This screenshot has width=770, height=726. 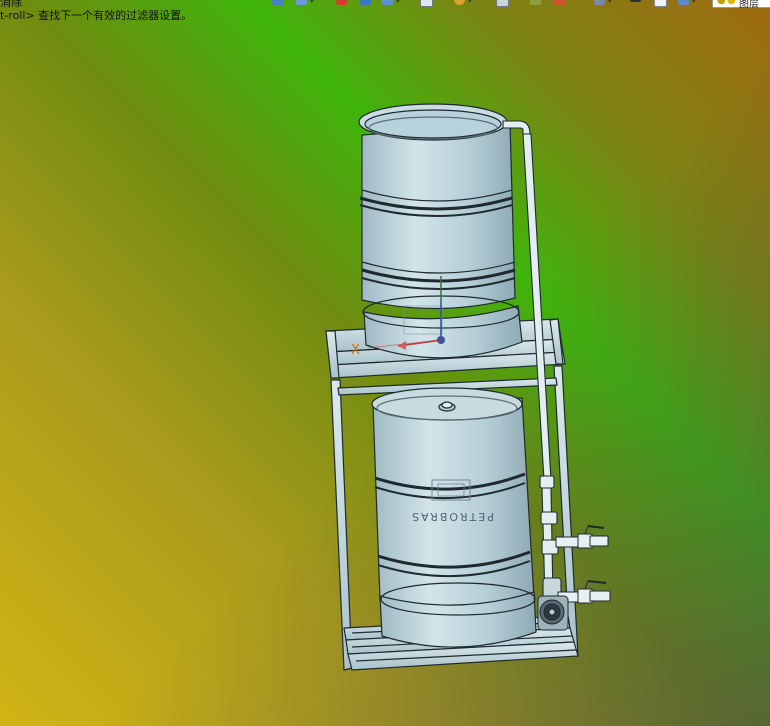 I want to click on layer-label: 图层, so click(x=749, y=5).